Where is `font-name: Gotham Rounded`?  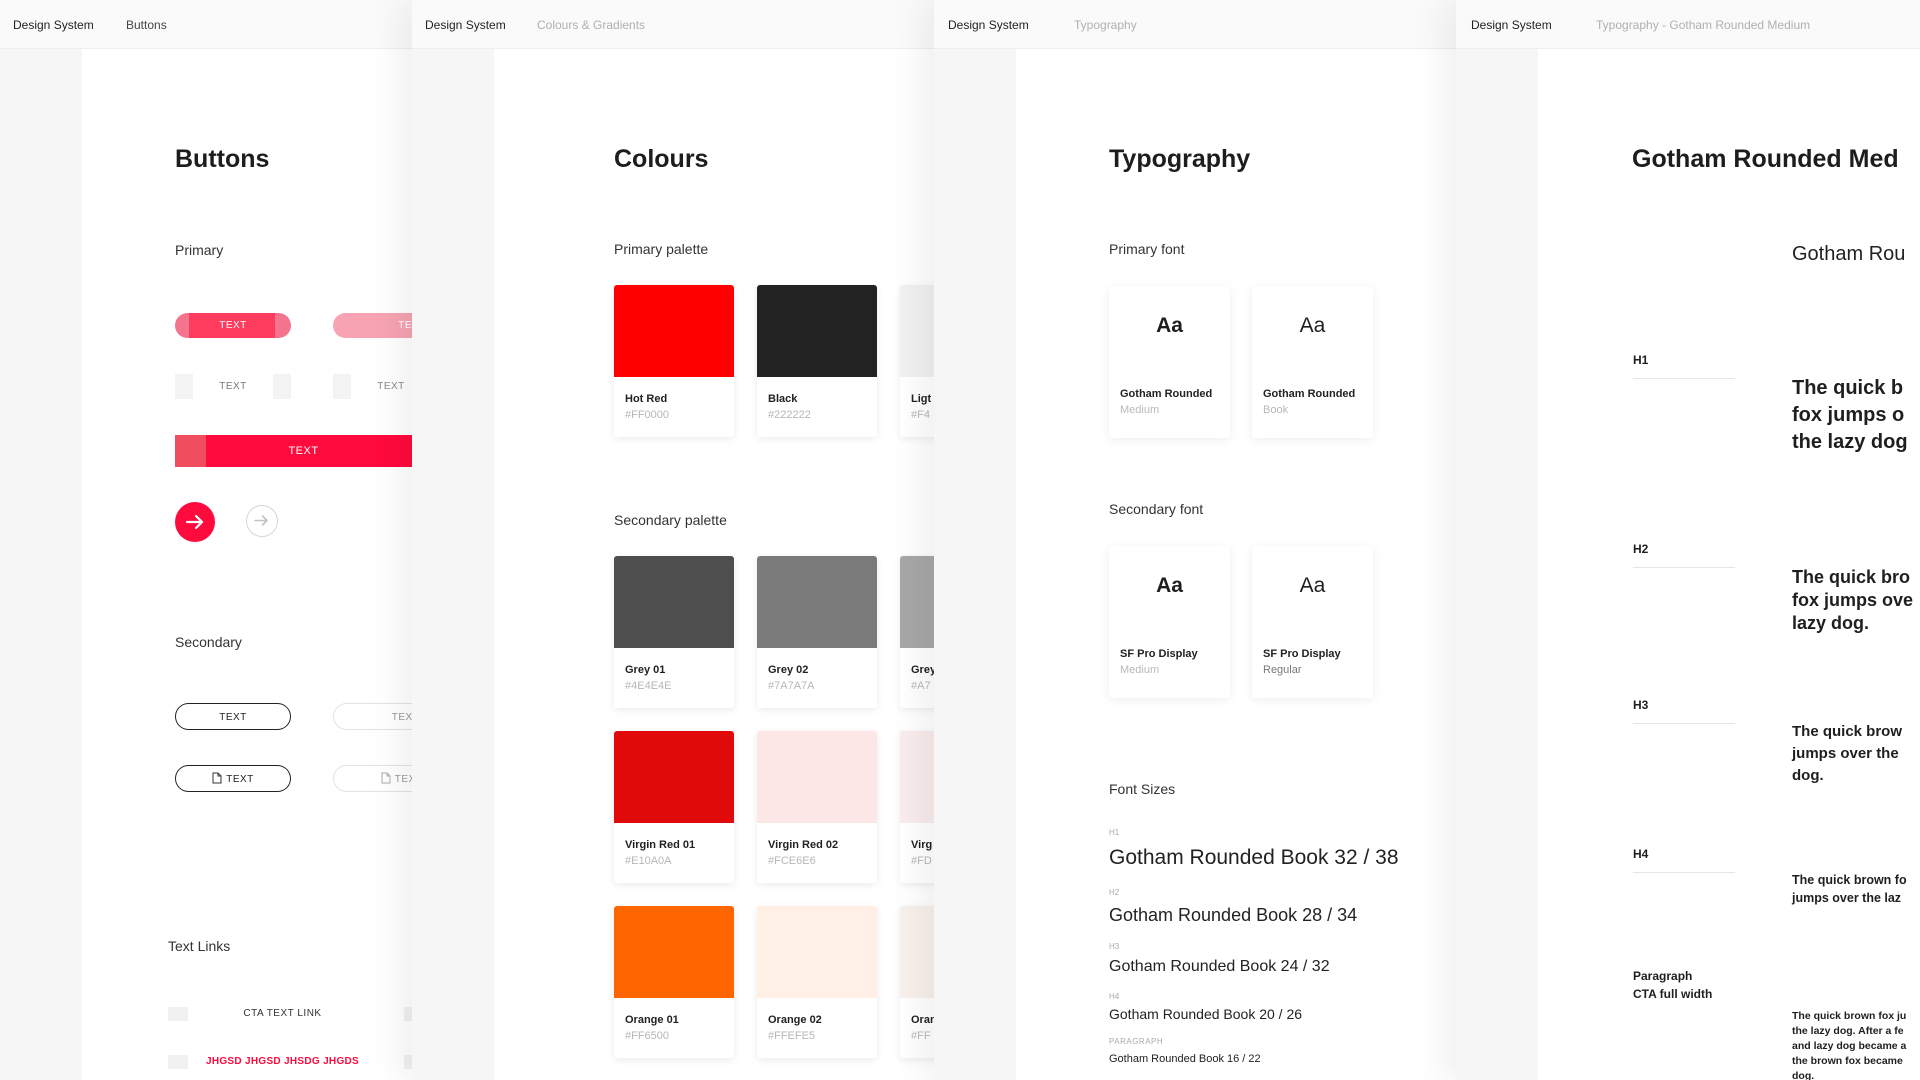 font-name: Gotham Rounded is located at coordinates (1309, 394).